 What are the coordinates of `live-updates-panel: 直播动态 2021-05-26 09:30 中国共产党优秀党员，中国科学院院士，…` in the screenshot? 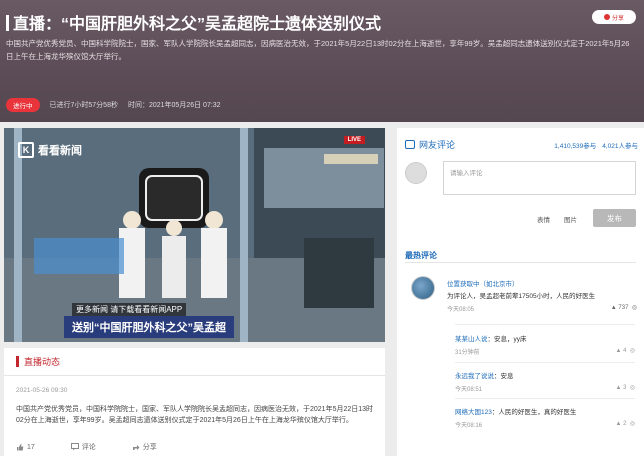 It's located at (194, 402).